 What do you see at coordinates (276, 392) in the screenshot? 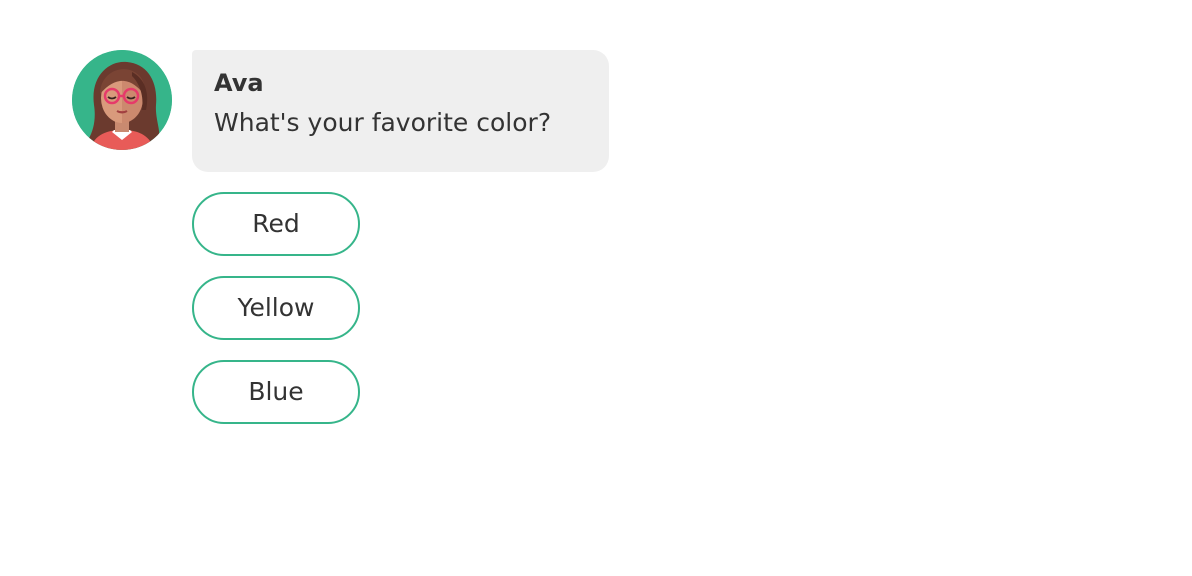
I see `option-blue-button: Blue` at bounding box center [276, 392].